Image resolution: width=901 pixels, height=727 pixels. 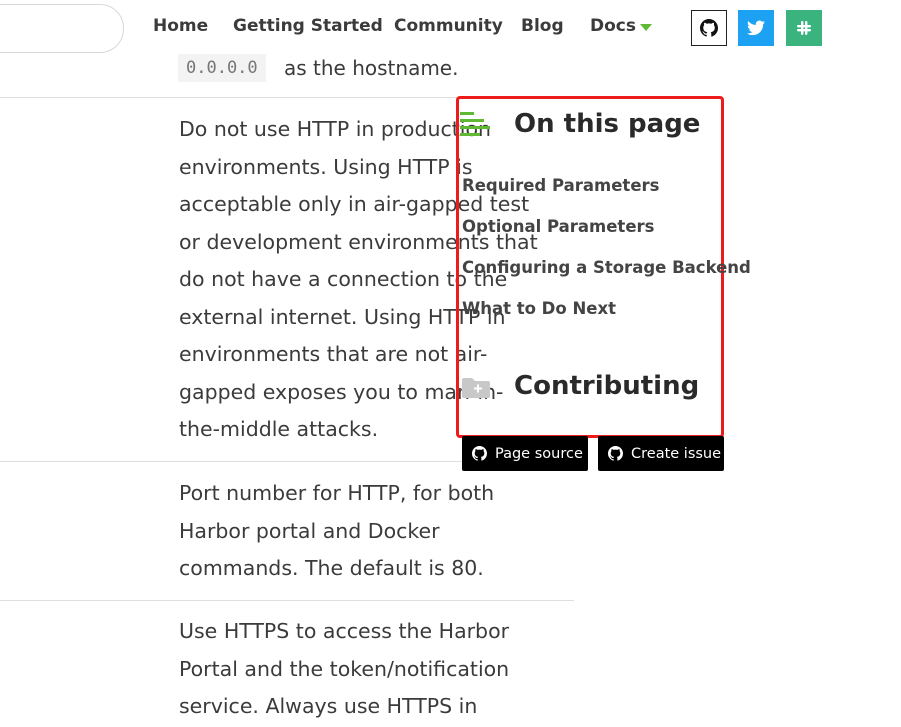 What do you see at coordinates (542, 26) in the screenshot?
I see `nav-blog-link: Blog` at bounding box center [542, 26].